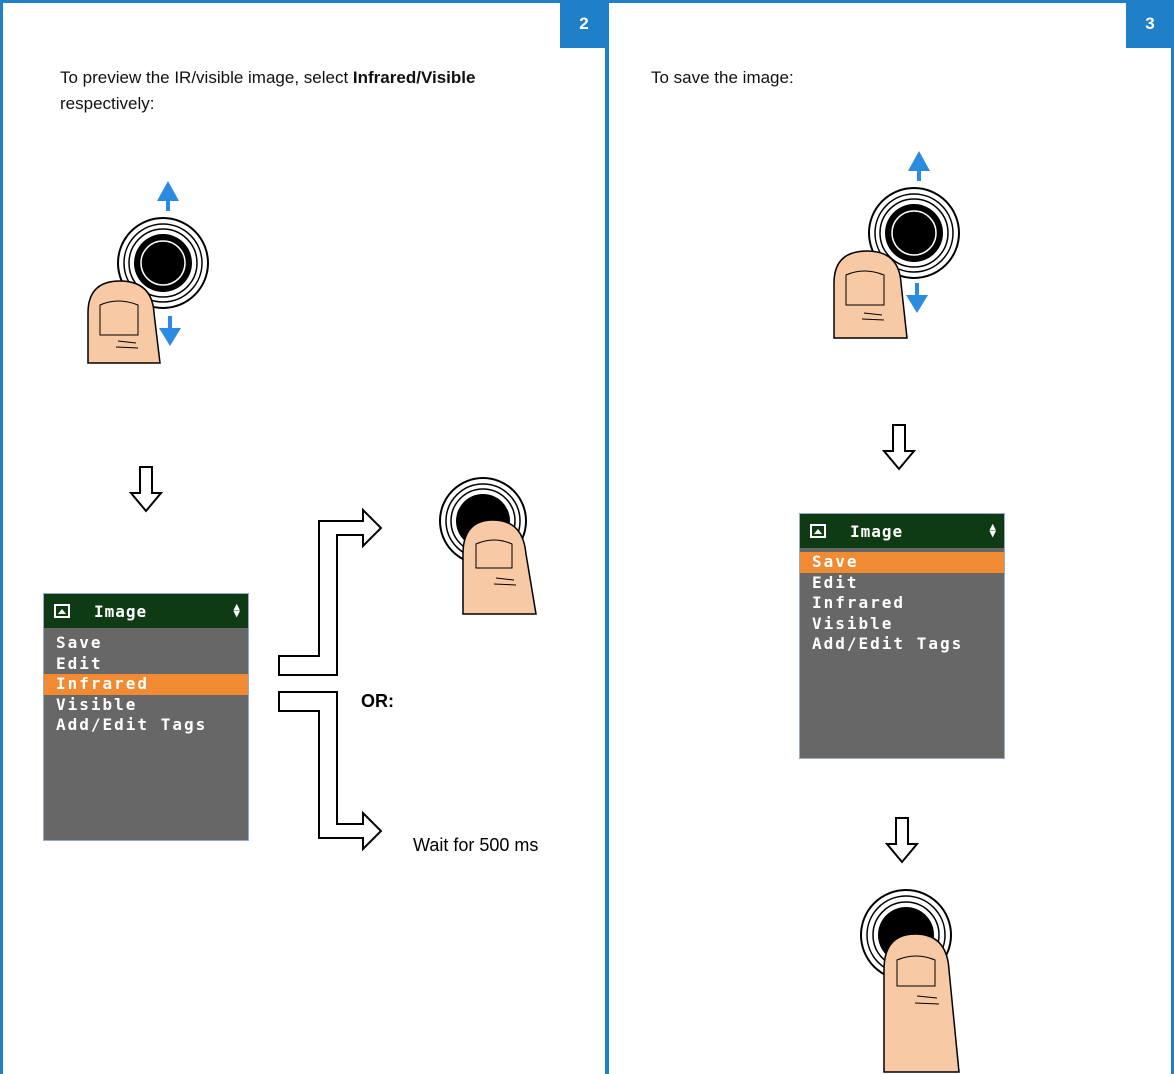  I want to click on option-visible: Visible, so click(448, 77).